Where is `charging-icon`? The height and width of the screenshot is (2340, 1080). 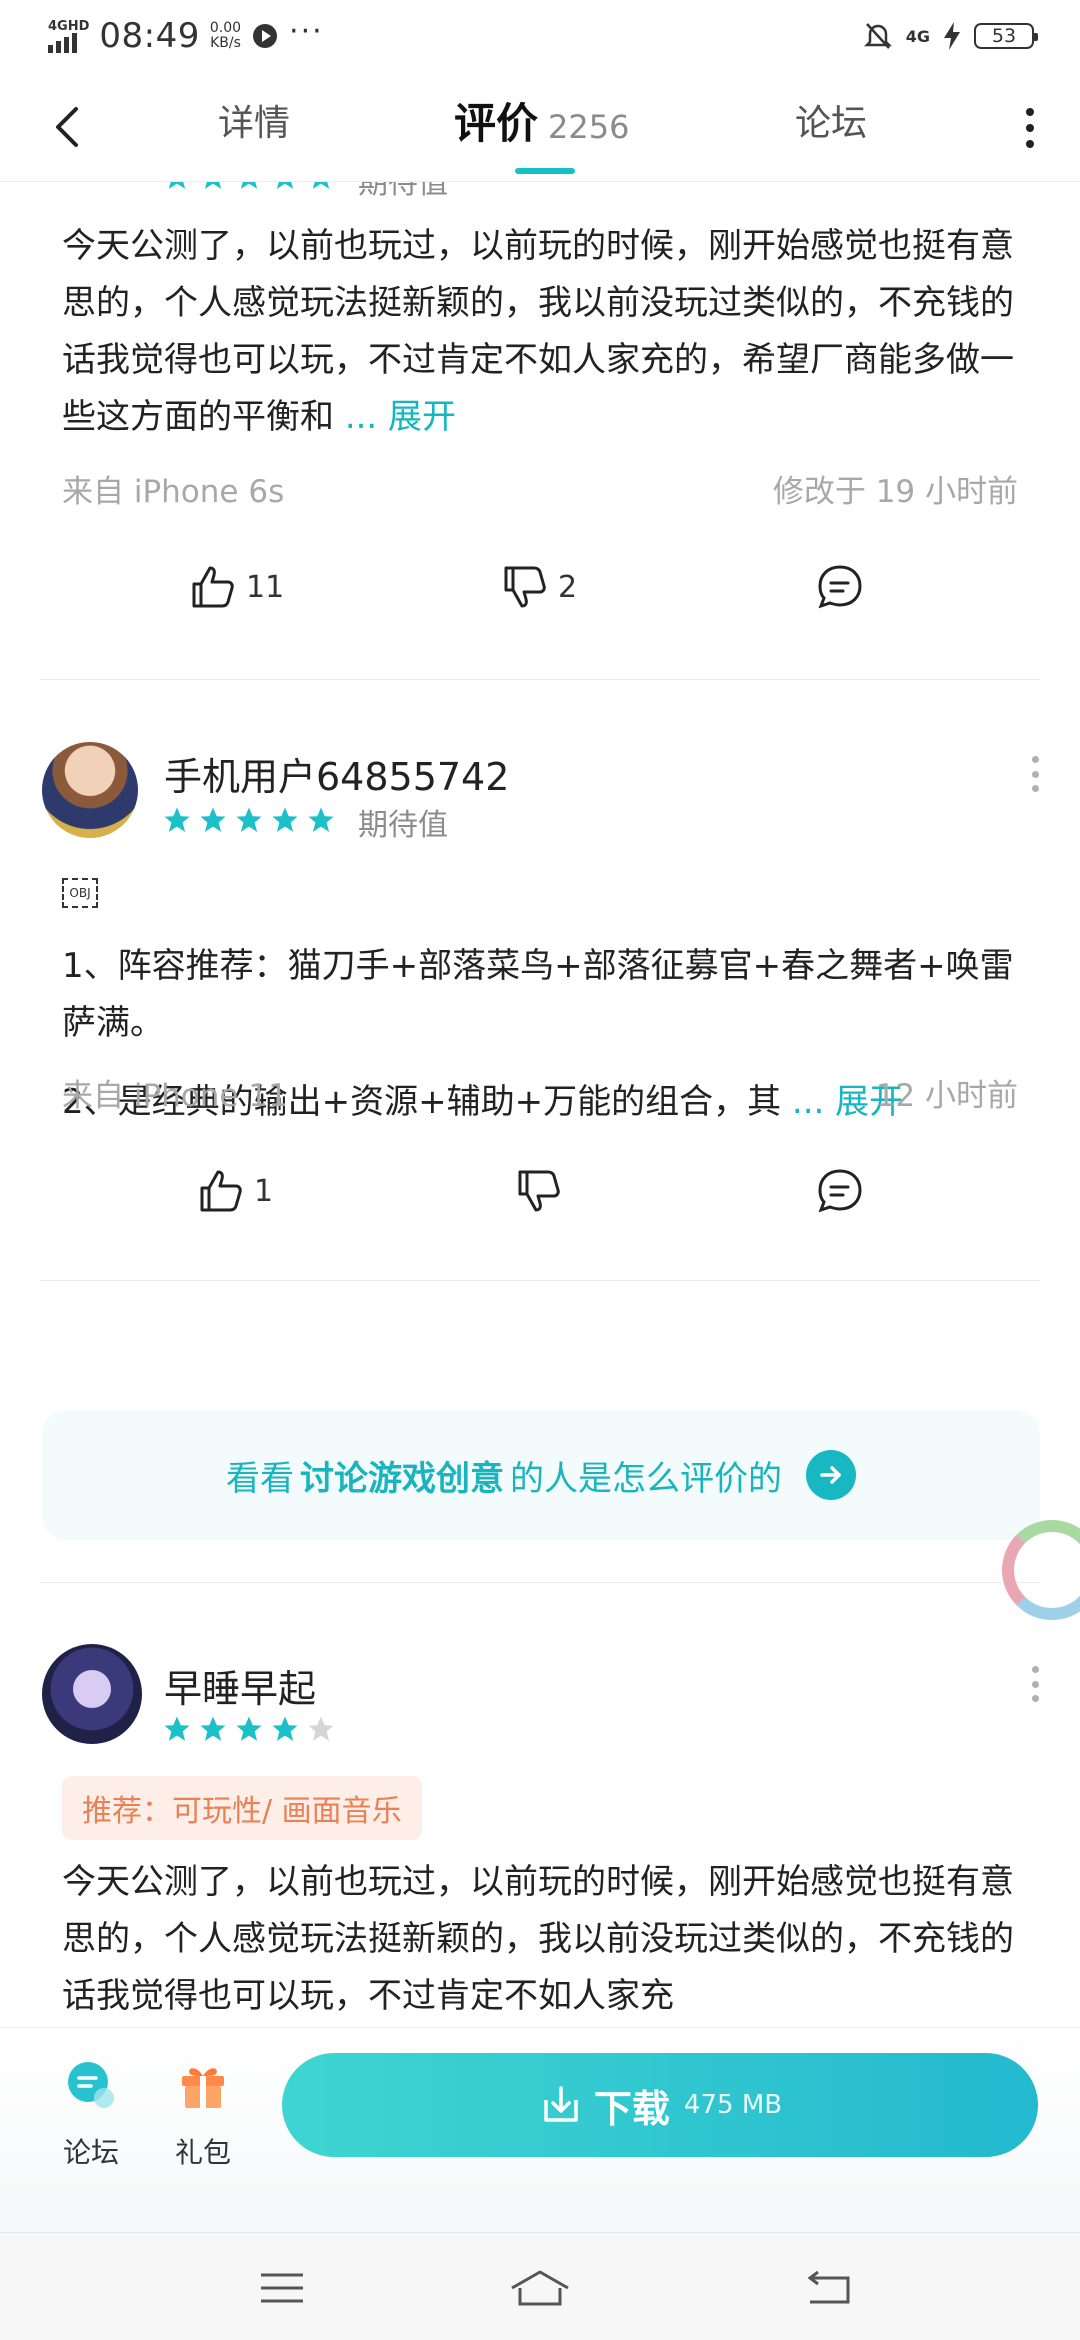
charging-icon is located at coordinates (952, 36).